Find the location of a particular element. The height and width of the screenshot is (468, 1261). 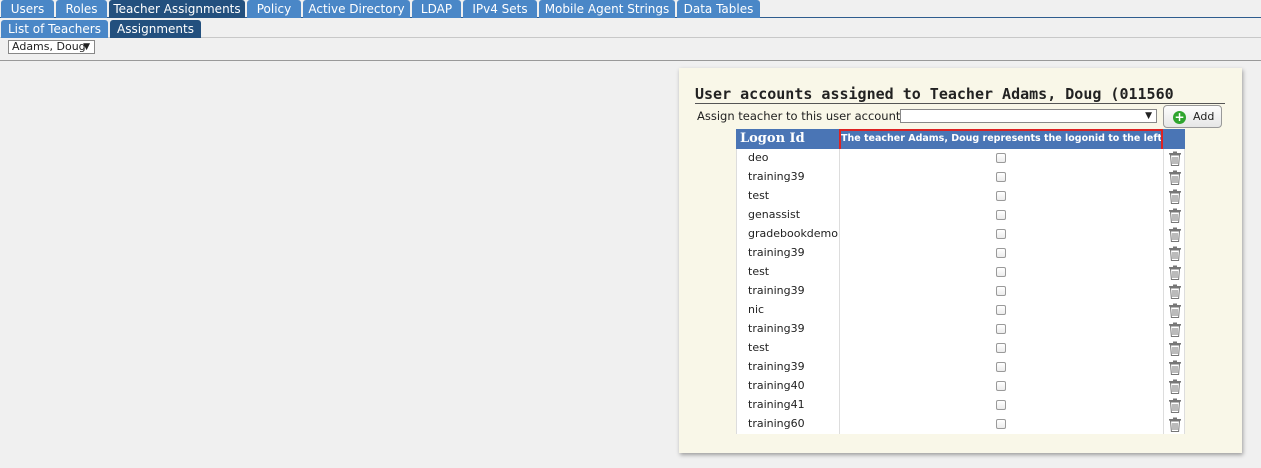

logon-id-cell: genassist is located at coordinates (788, 215).